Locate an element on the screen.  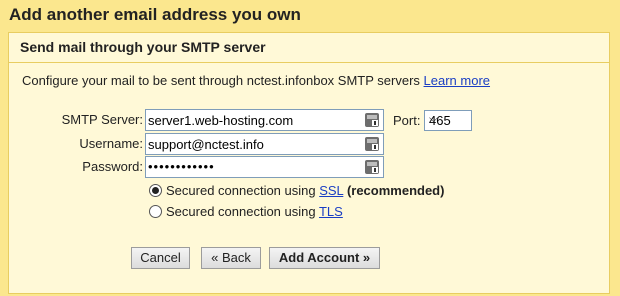
port-label: Port: is located at coordinates (407, 120).